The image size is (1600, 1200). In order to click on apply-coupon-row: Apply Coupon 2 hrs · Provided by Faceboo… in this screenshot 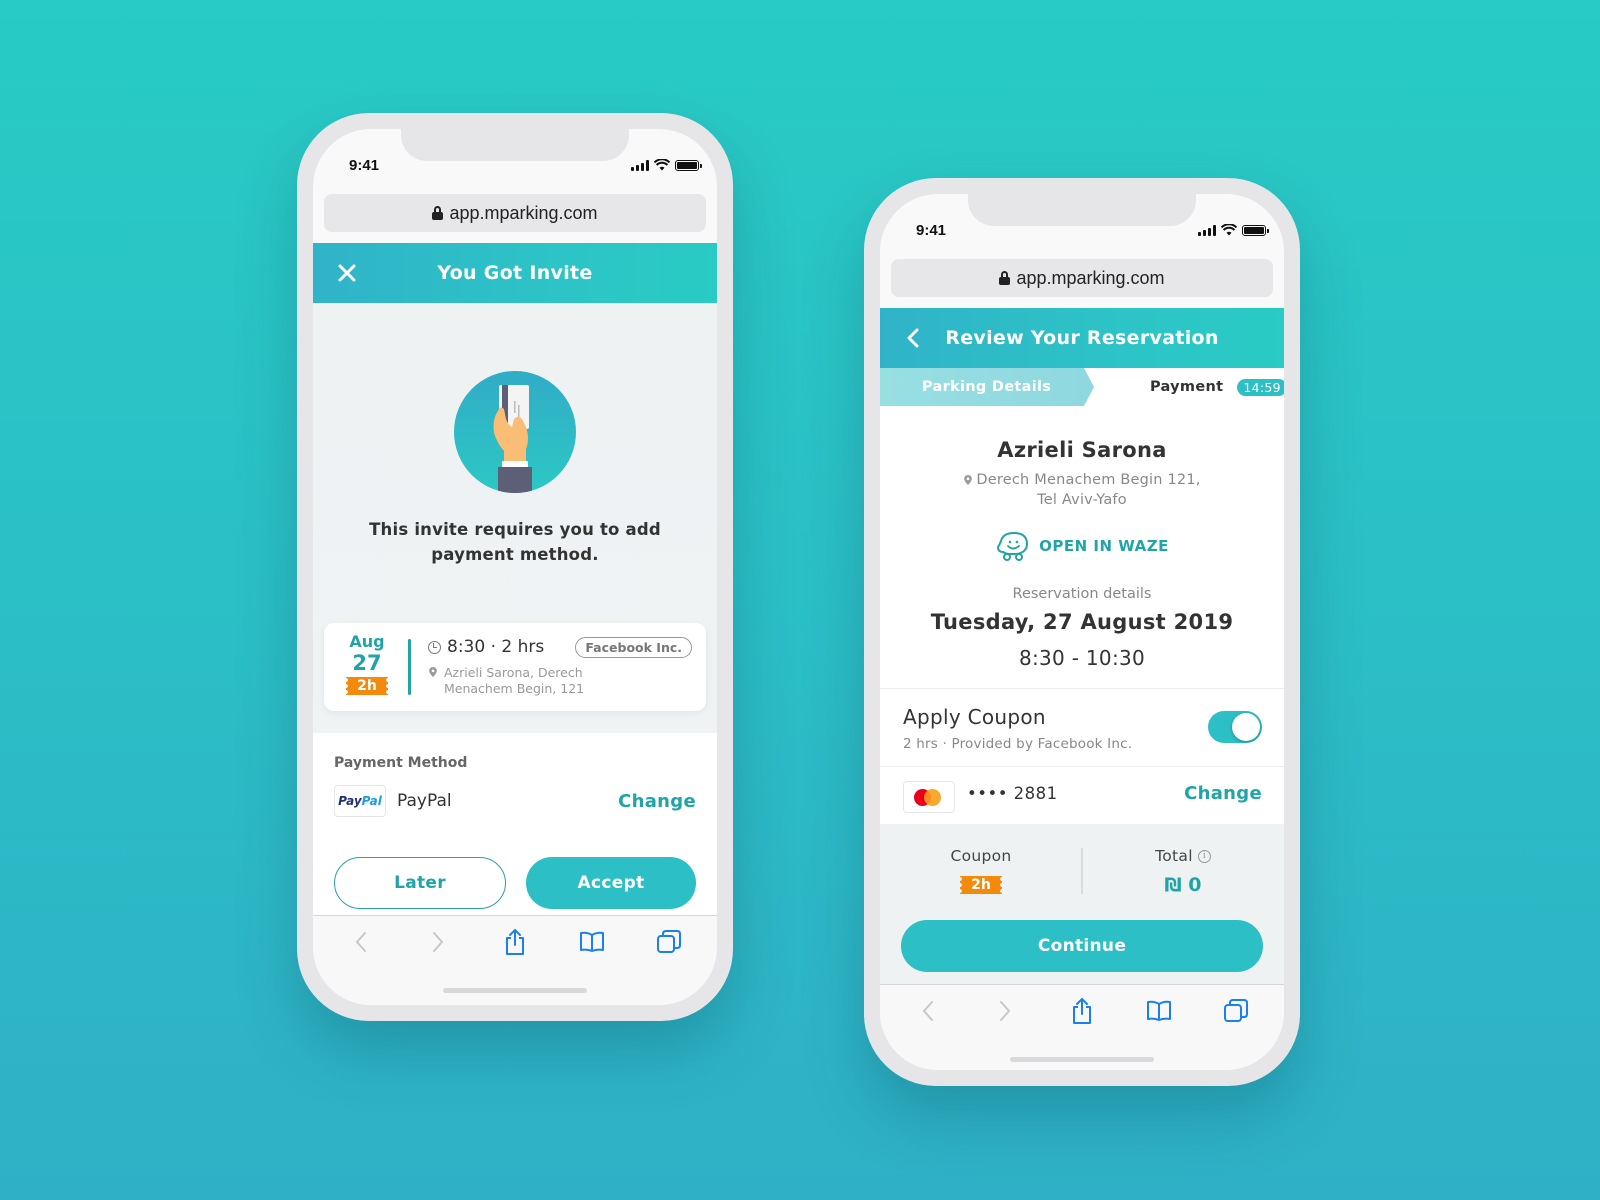, I will do `click(1082, 727)`.